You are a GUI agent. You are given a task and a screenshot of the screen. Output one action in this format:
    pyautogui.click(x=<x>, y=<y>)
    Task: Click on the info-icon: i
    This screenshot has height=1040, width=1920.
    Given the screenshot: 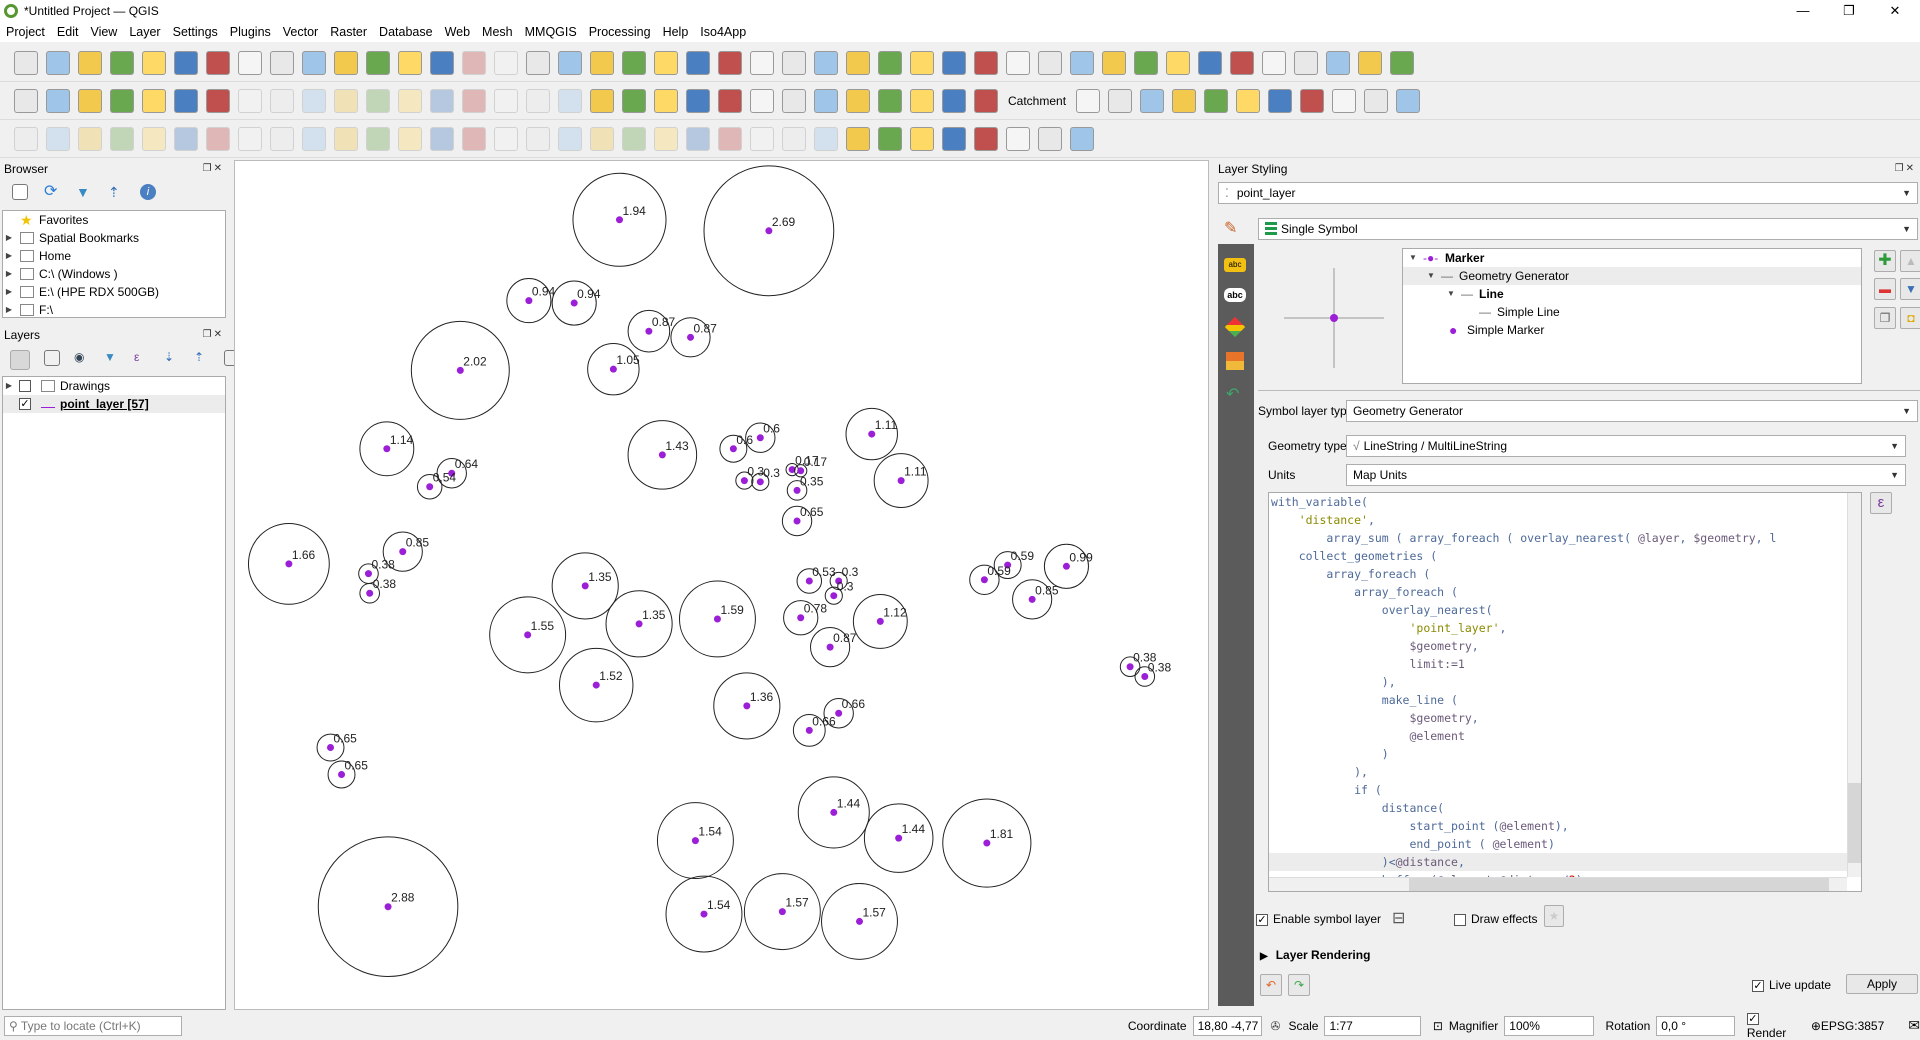 What is the action you would take?
    pyautogui.click(x=148, y=192)
    